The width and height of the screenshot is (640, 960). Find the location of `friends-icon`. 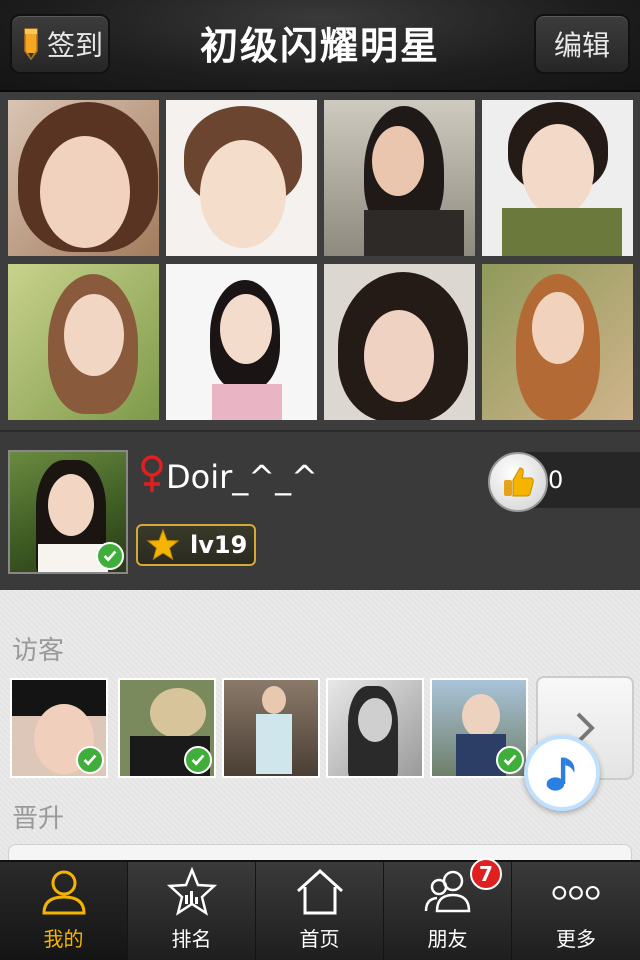

friends-icon is located at coordinates (447, 891).